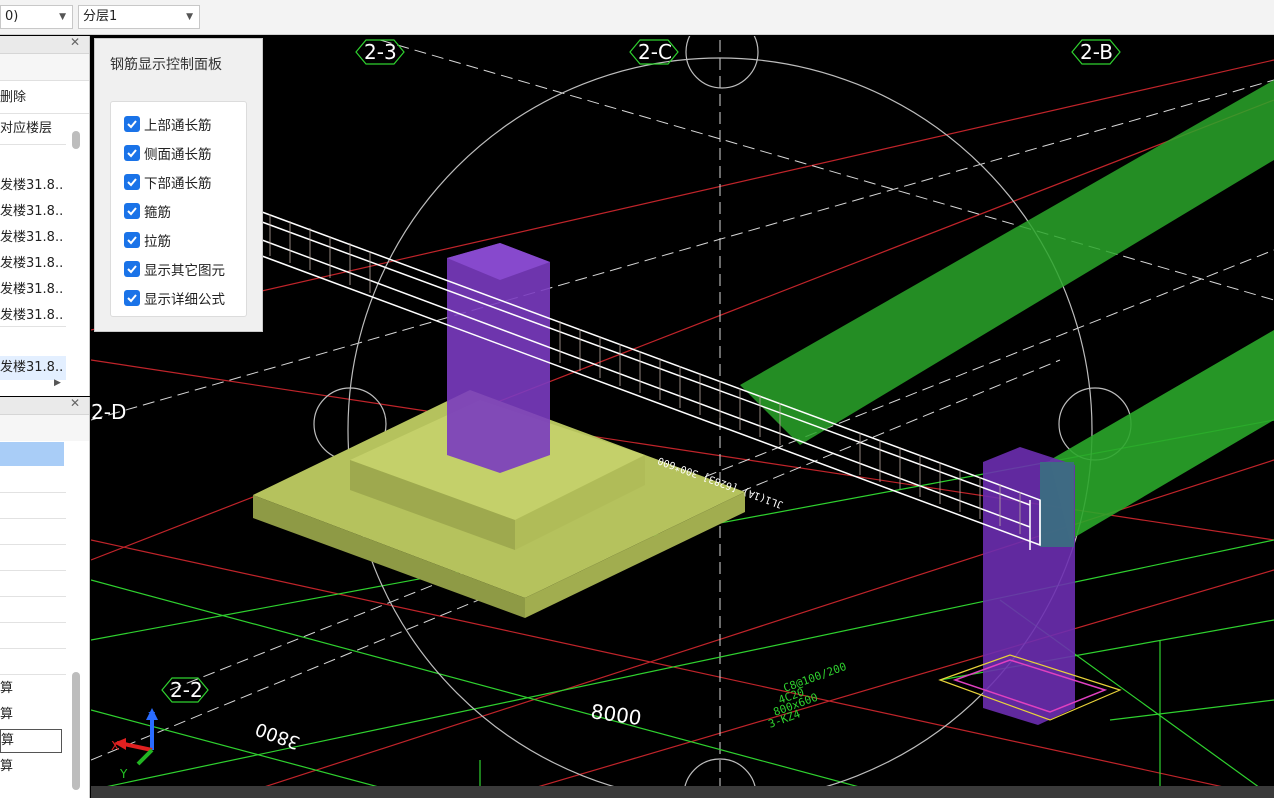 Image resolution: width=1274 pixels, height=798 pixels. I want to click on top-toolbar: 0) ▼ 分层1 ▼, so click(637, 17).